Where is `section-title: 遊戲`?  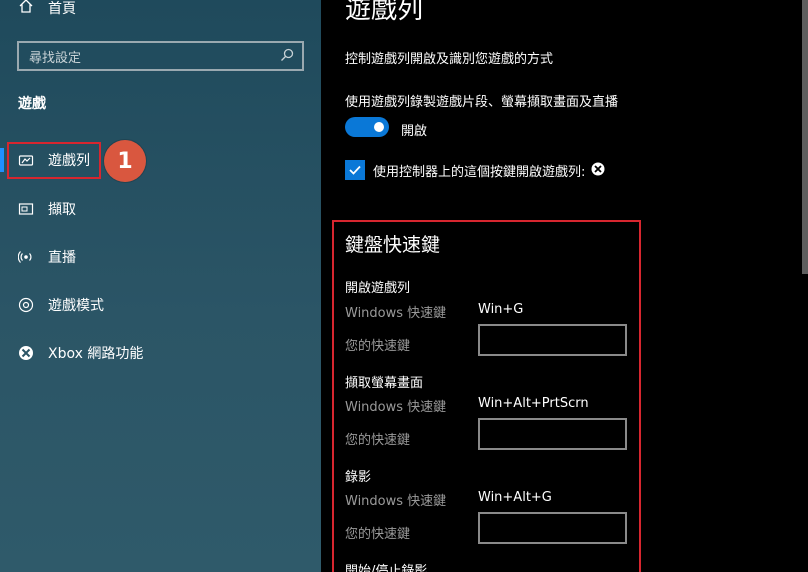
section-title: 遊戲 is located at coordinates (32, 104).